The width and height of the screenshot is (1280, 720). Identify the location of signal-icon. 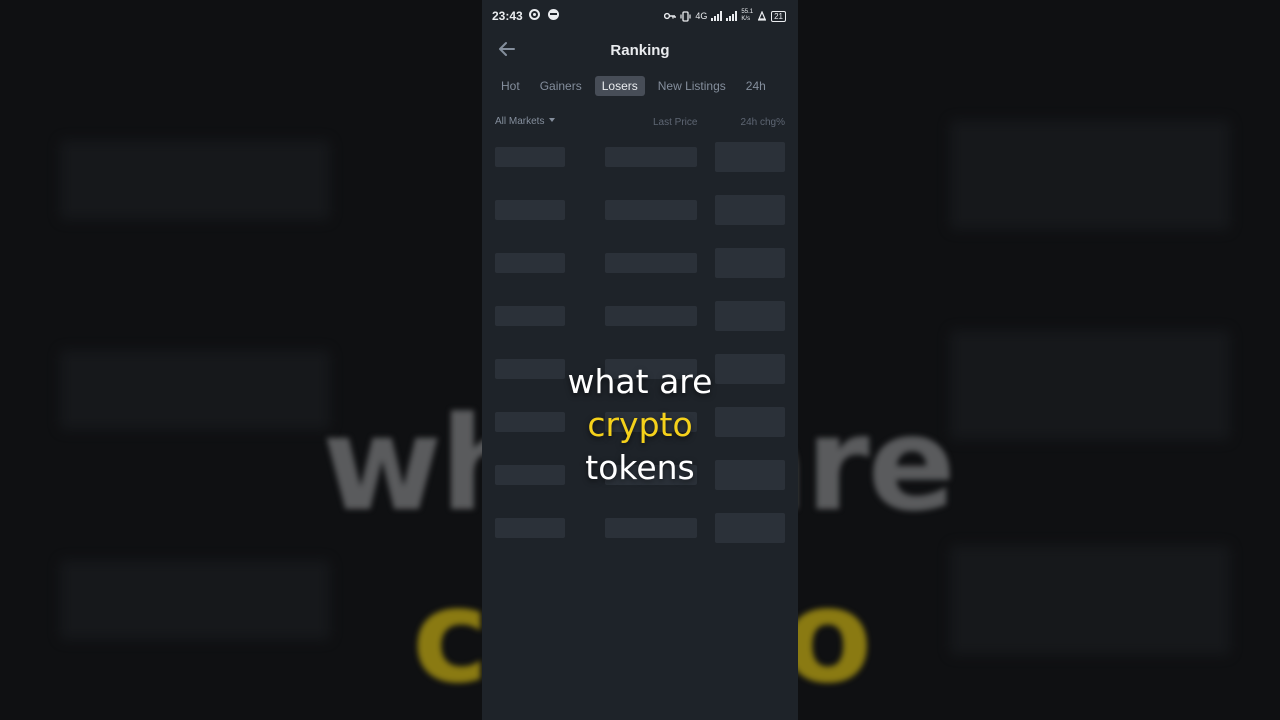
(717, 16).